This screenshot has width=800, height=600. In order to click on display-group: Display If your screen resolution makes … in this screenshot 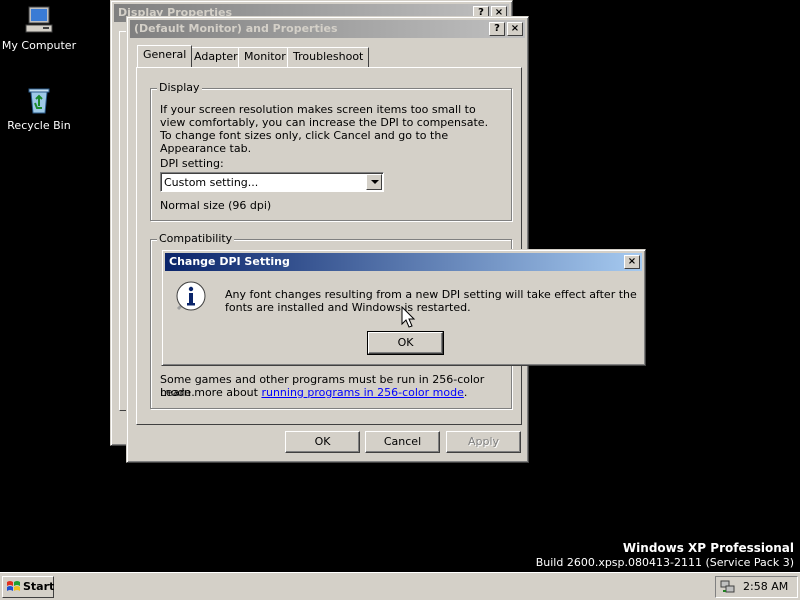, I will do `click(331, 151)`.